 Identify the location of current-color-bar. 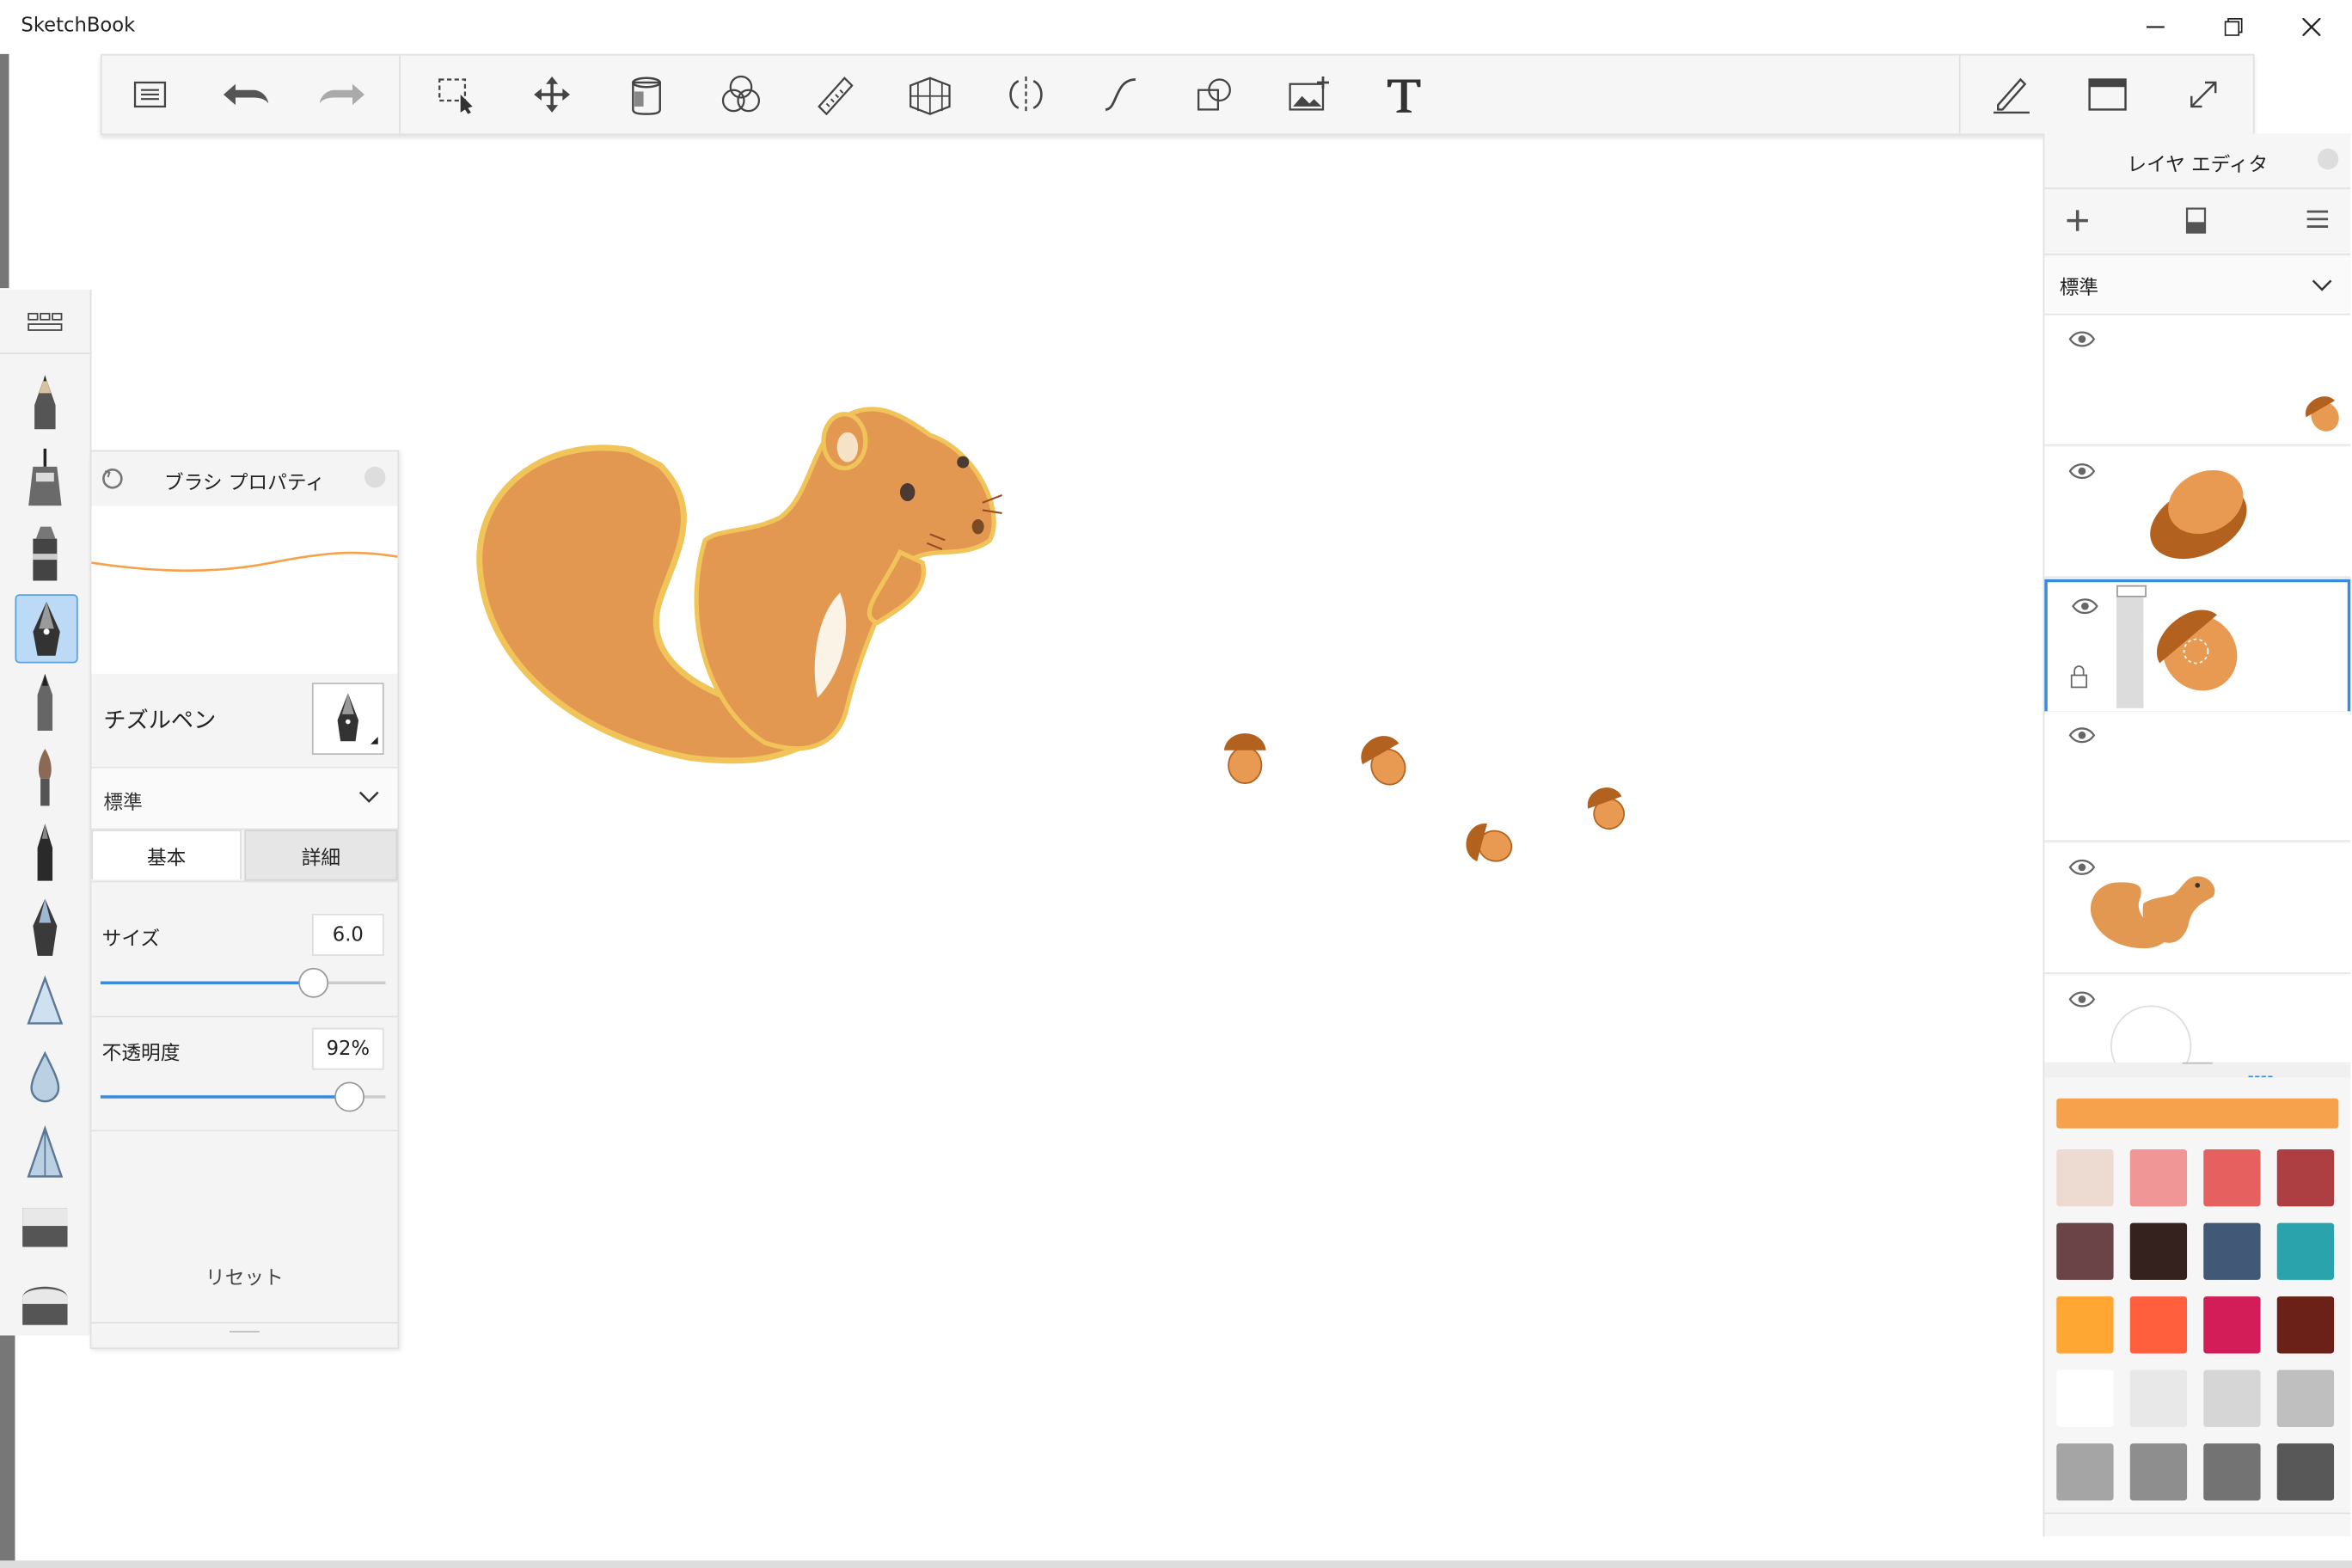
(2197, 1113).